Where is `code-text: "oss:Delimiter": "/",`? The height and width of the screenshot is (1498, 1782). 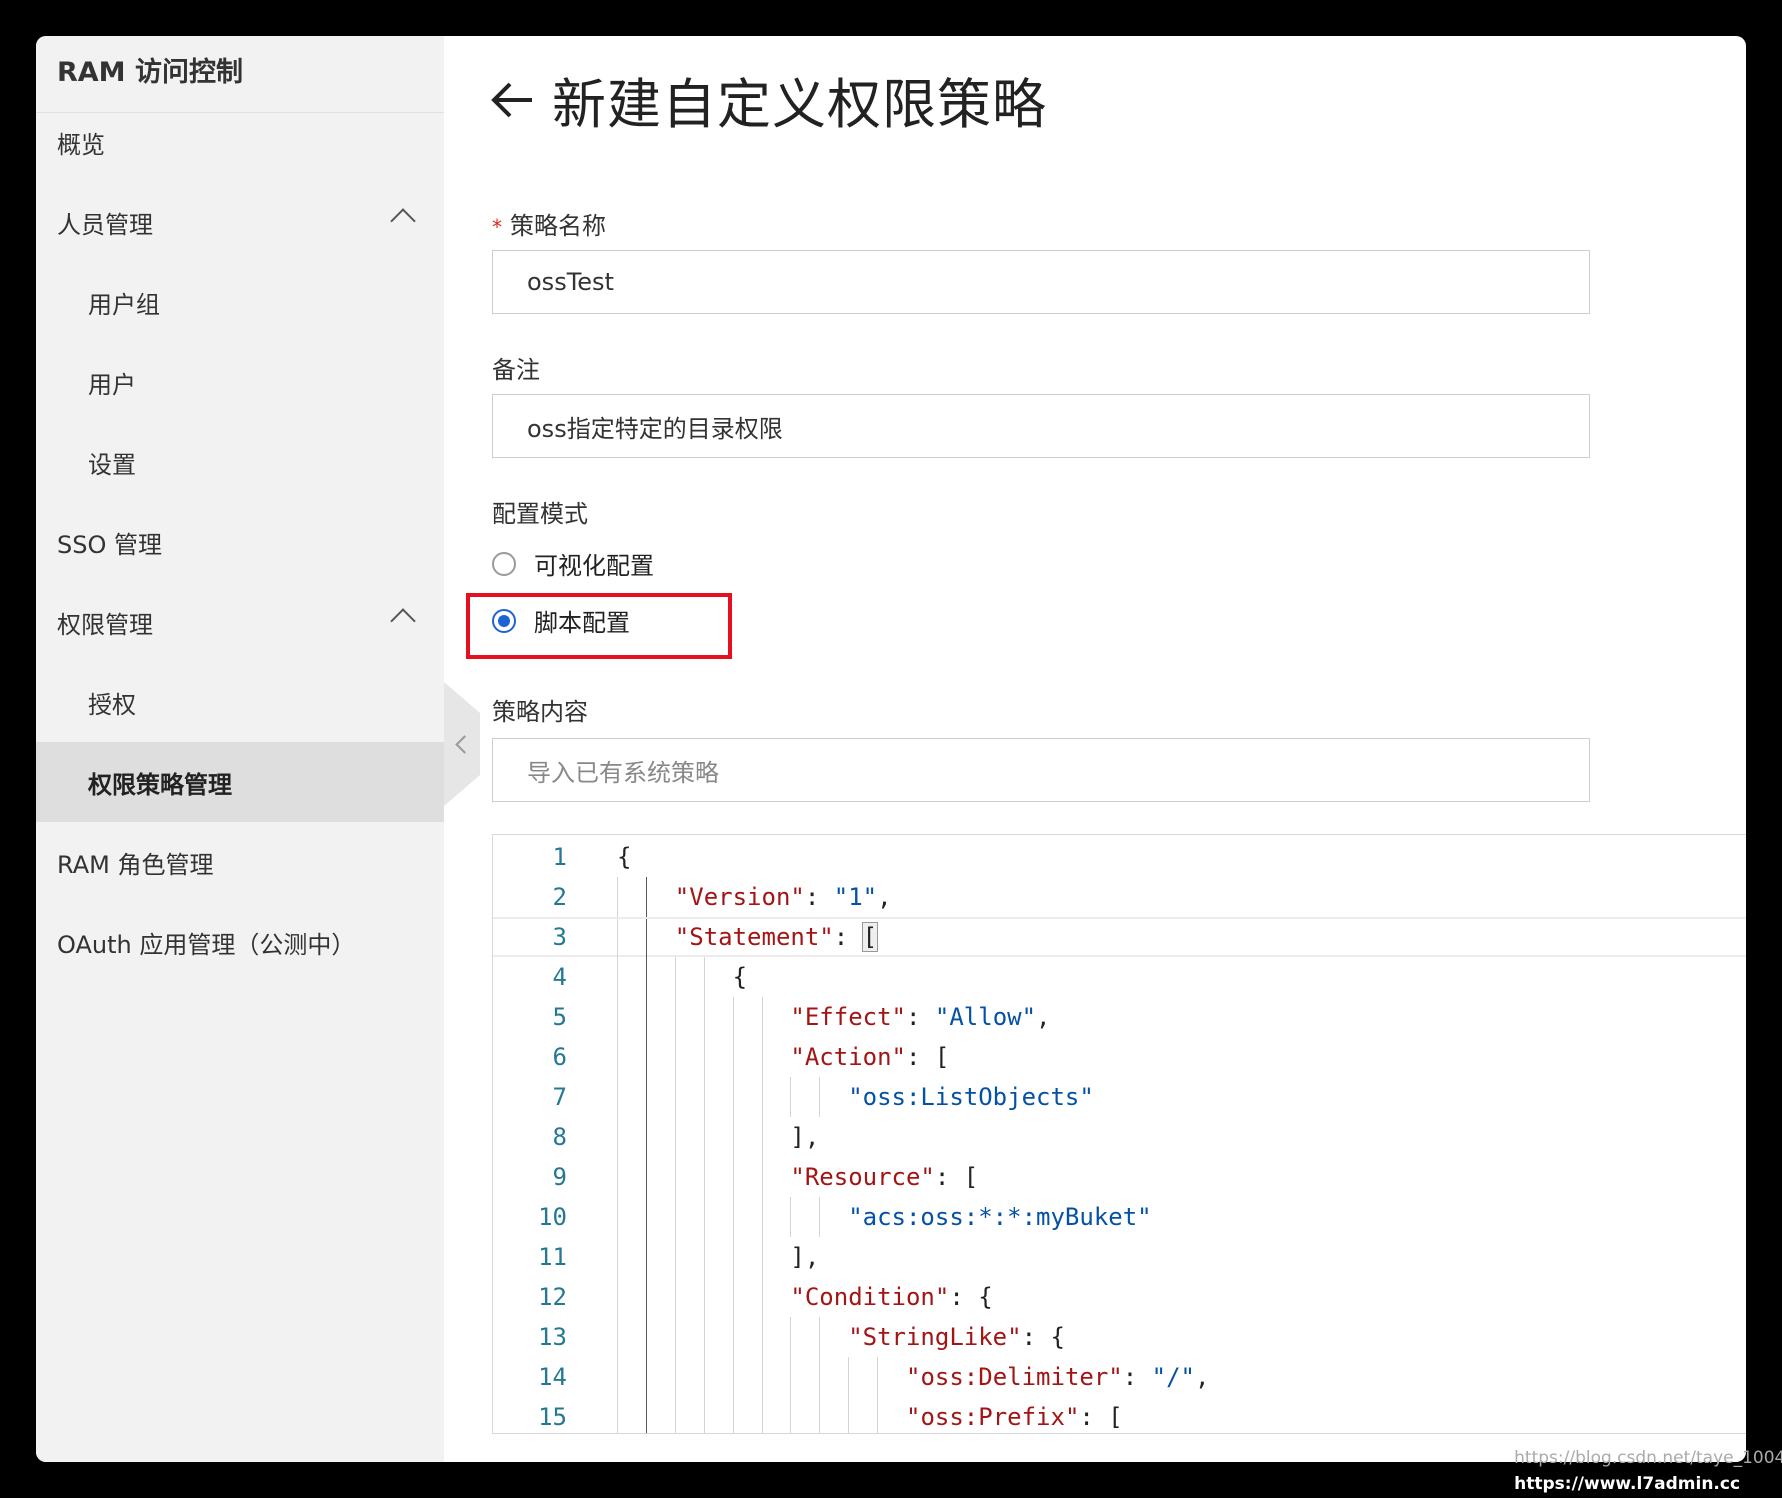
code-text: "oss:Delimiter": "/", is located at coordinates (1058, 1377).